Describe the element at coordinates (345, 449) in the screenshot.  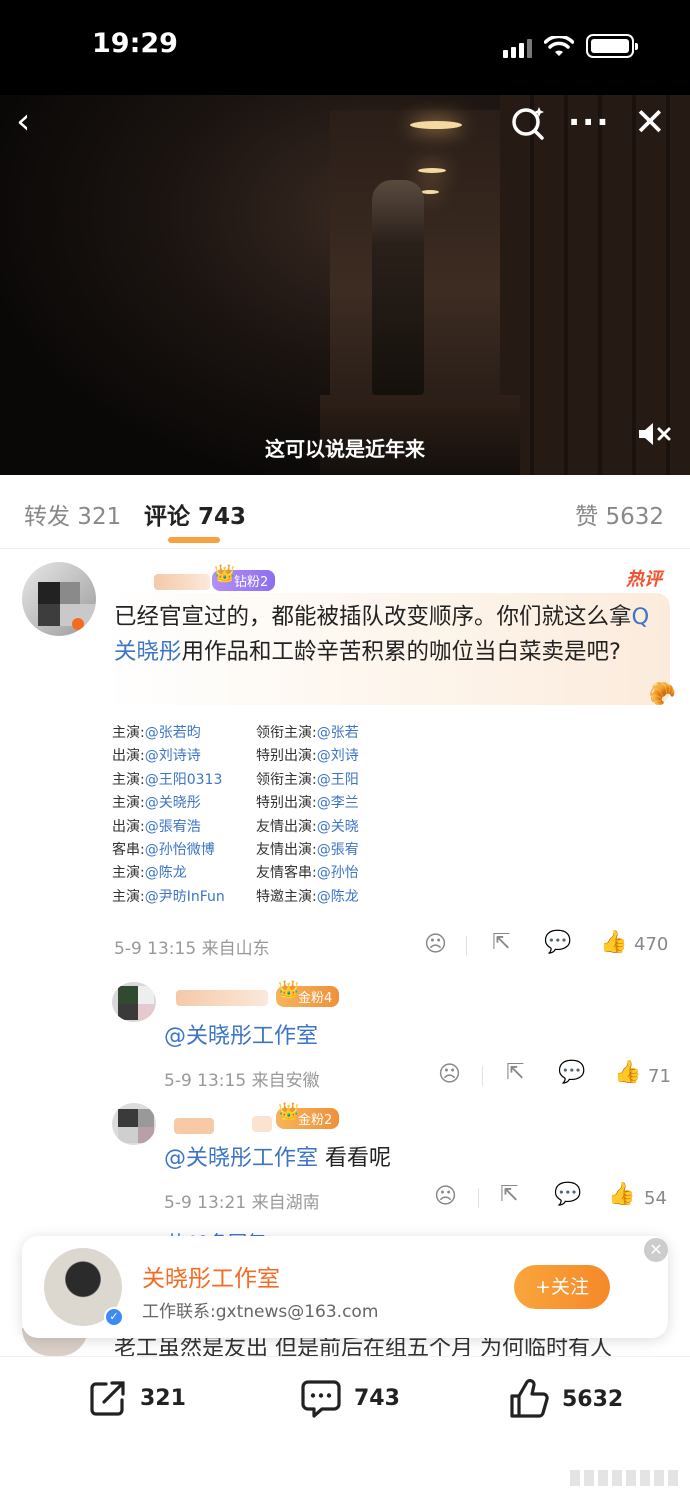
I see `video-subtitle: 这可以说是近年来` at that location.